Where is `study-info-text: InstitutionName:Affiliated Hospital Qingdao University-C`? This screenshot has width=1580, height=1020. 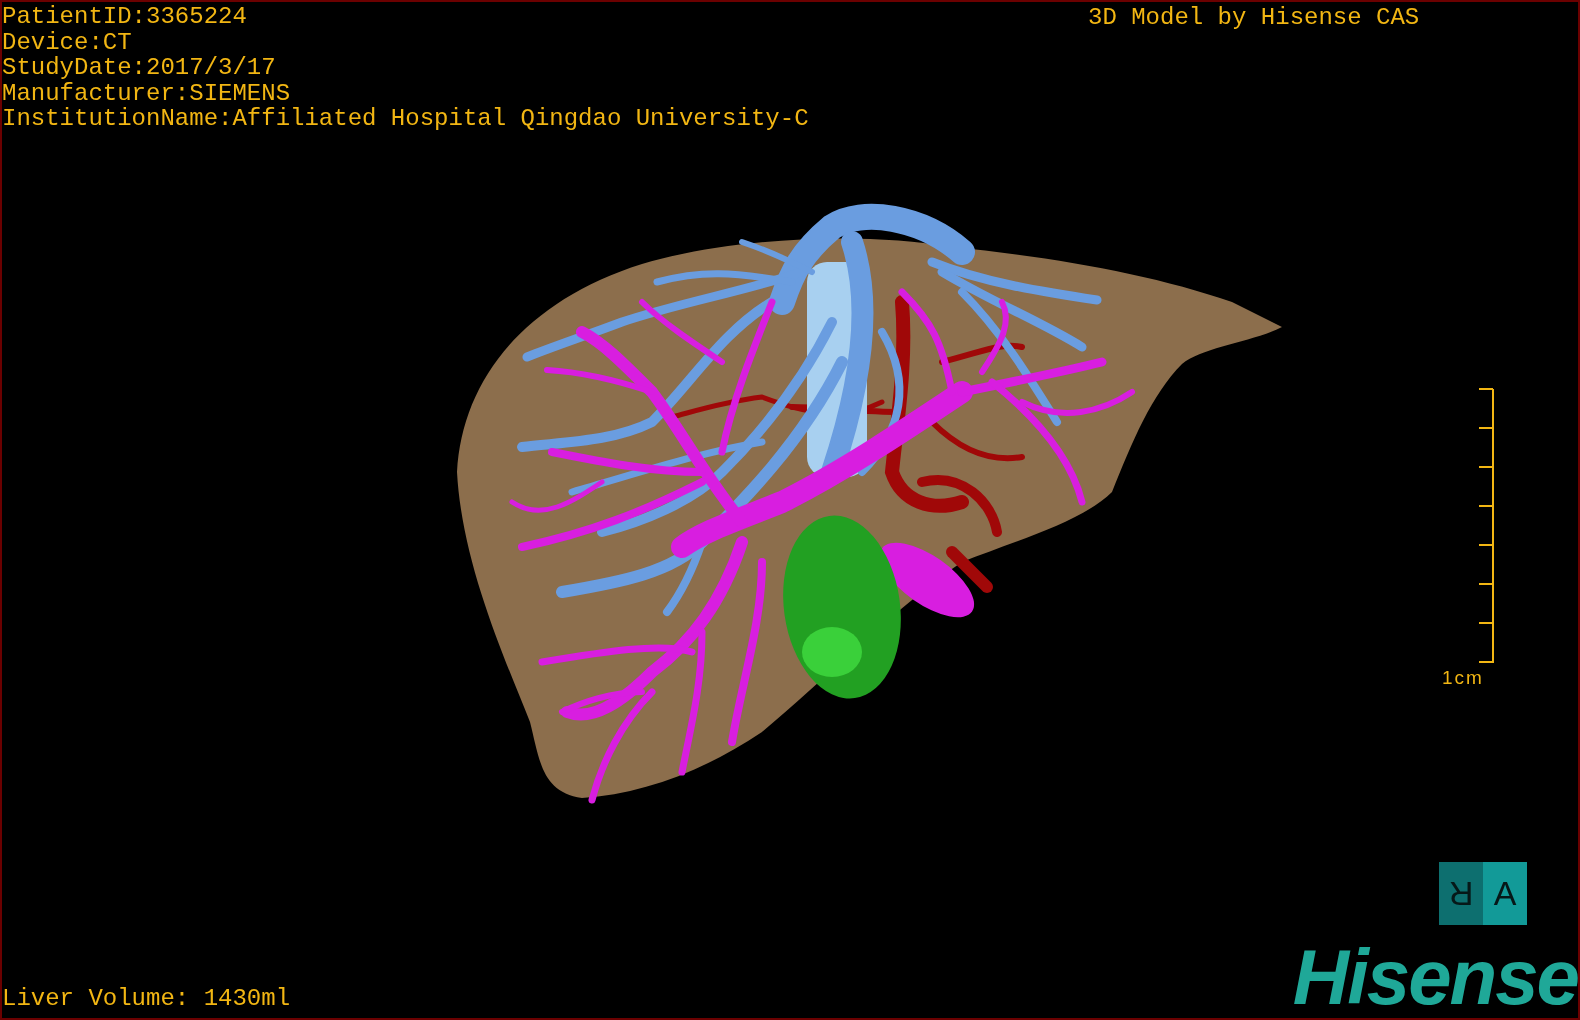
study-info-text: InstitutionName:Affiliated Hospital Qingdao University-C is located at coordinates (405, 119).